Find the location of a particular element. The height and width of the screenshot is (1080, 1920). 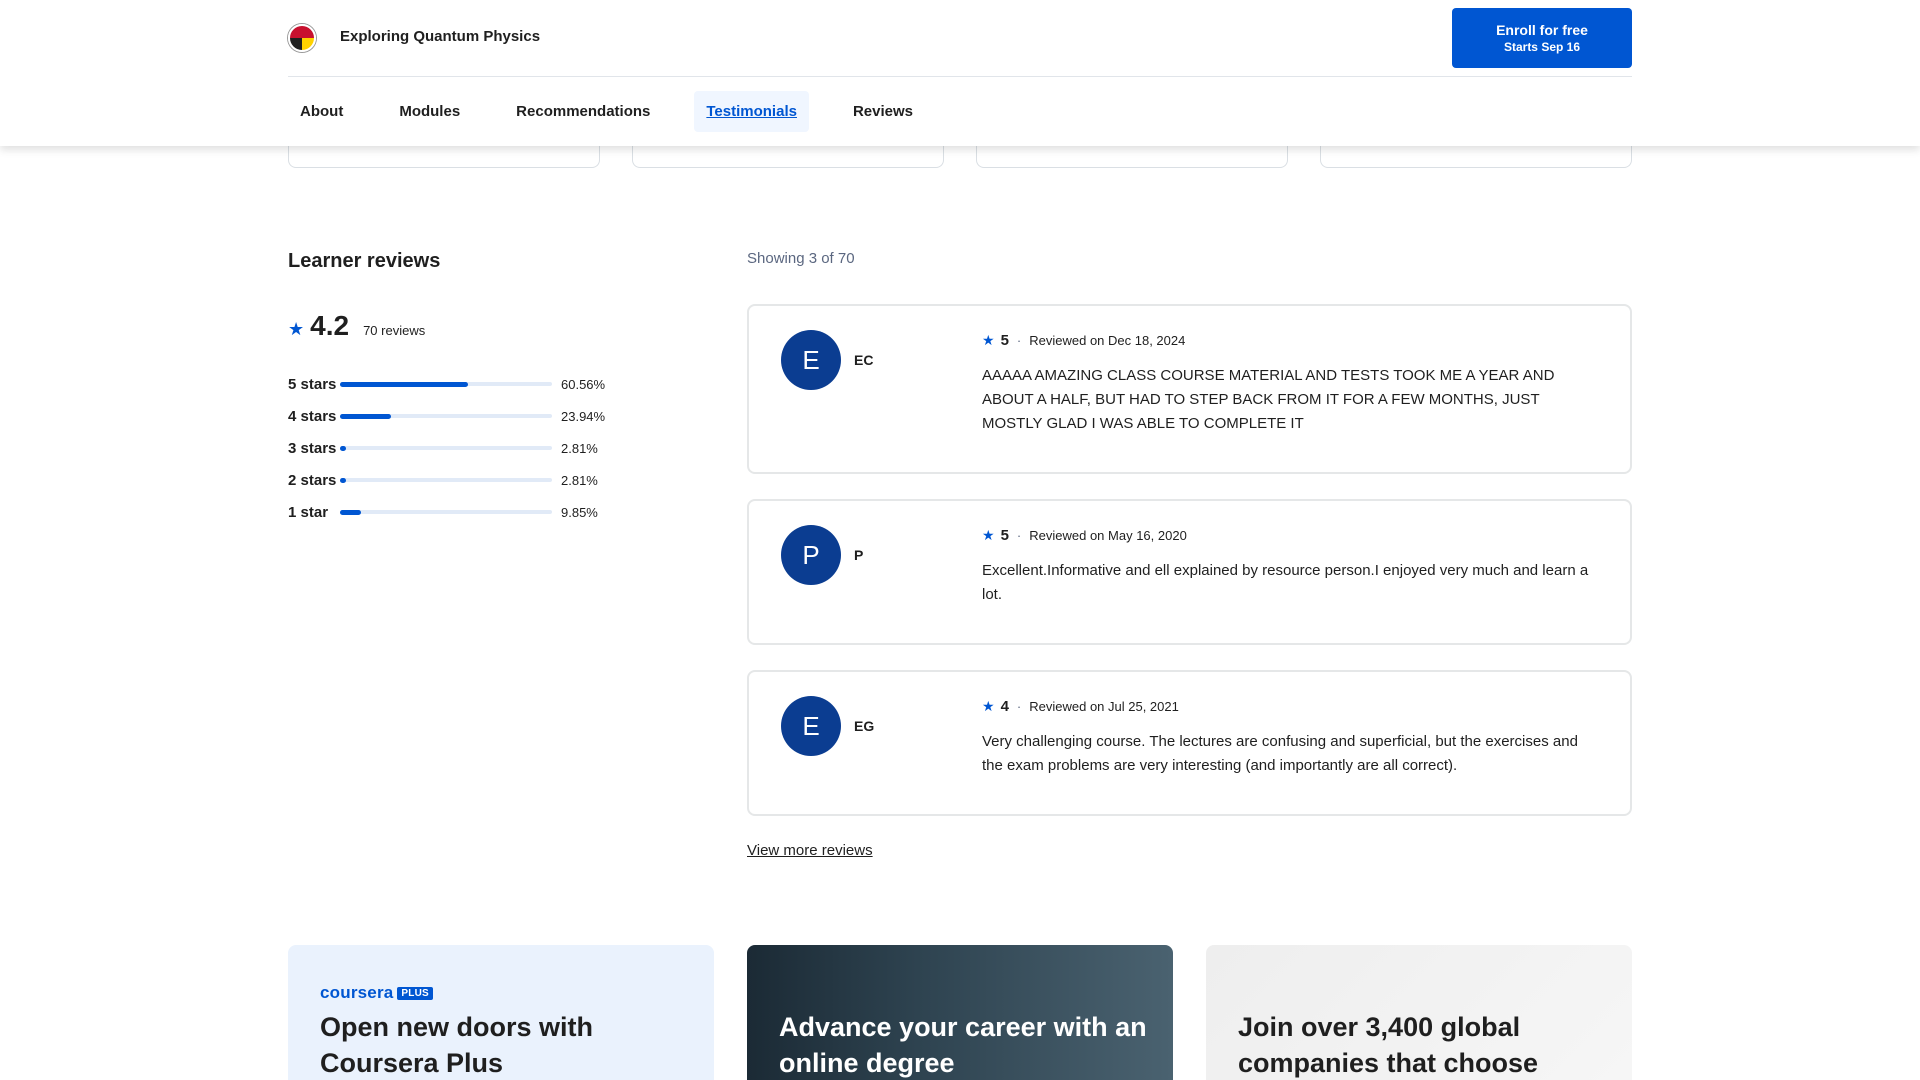

rating-row-3: 3 stars 2.81% is located at coordinates (468, 448).